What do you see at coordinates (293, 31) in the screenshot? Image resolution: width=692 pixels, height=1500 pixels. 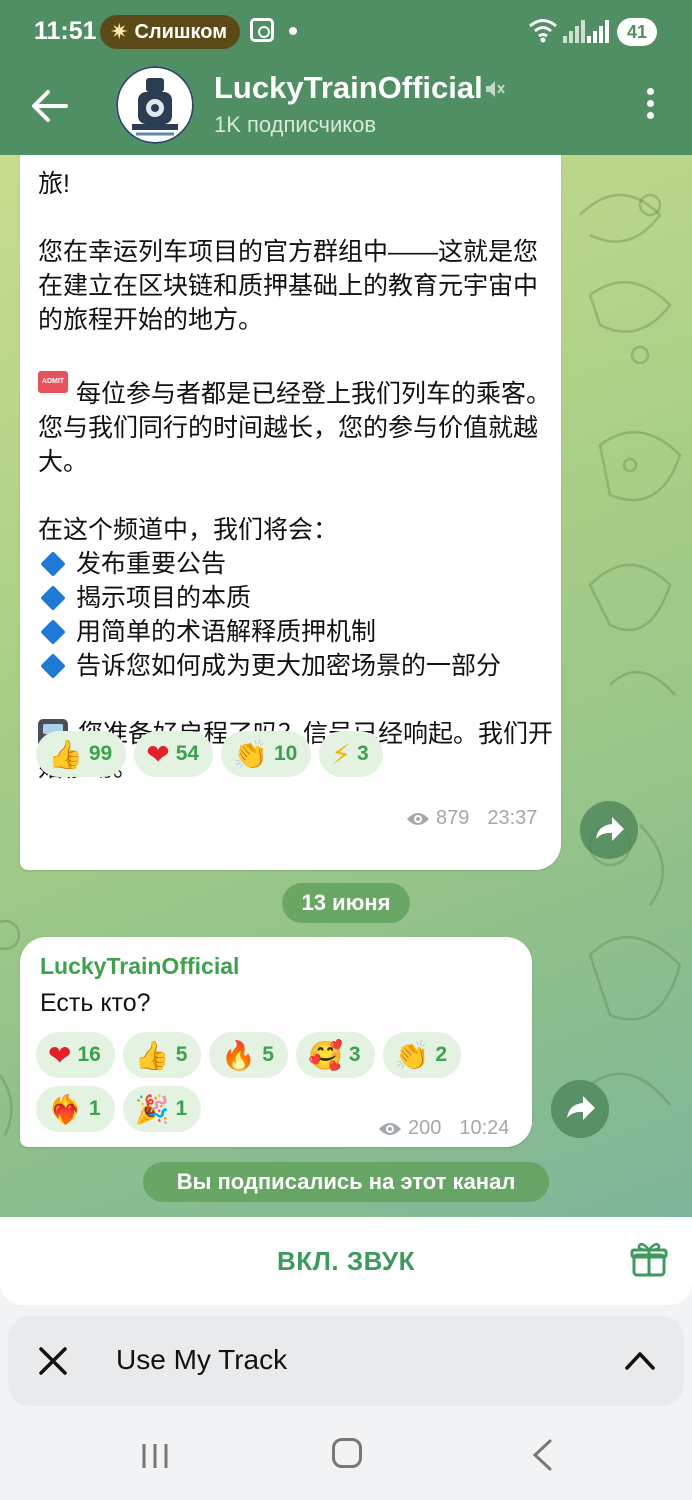 I see `more-notifications-dot-icon` at bounding box center [293, 31].